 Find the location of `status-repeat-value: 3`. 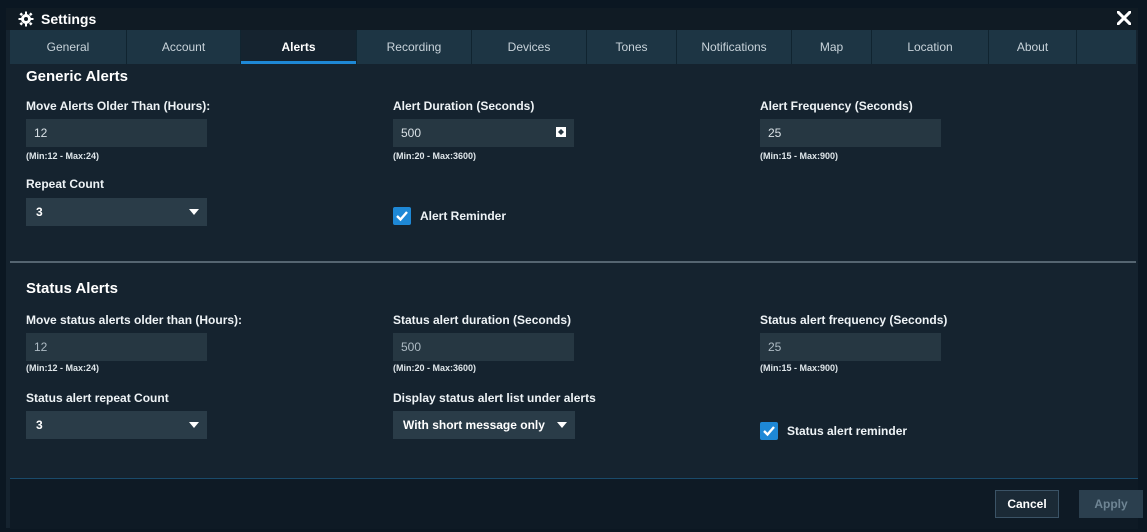

status-repeat-value: 3 is located at coordinates (39, 425).